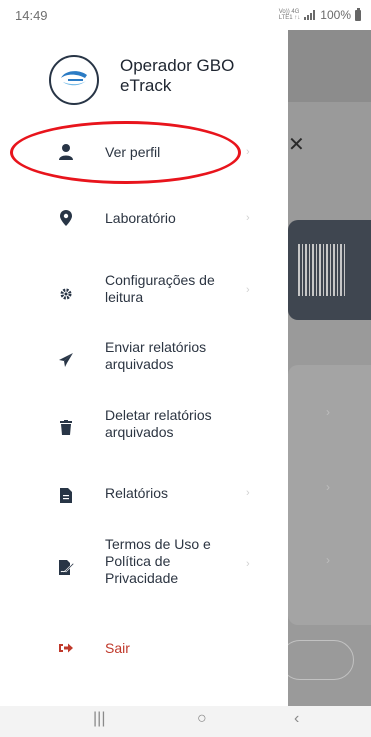 This screenshot has width=371, height=737. I want to click on menu-item-label: Termos de Uso e Política de Privacidade, so click(158, 561).